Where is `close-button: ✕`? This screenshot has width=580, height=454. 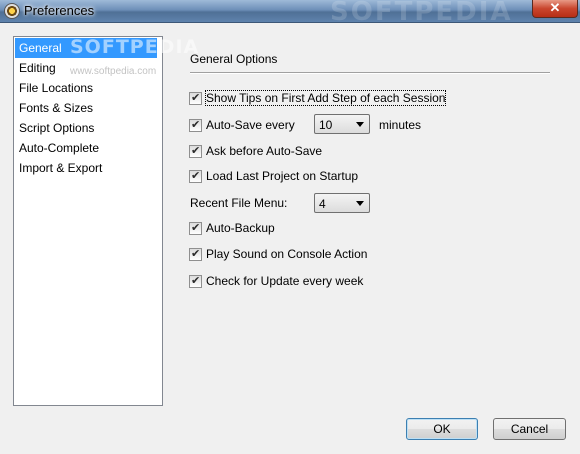
close-button: ✕ is located at coordinates (555, 9).